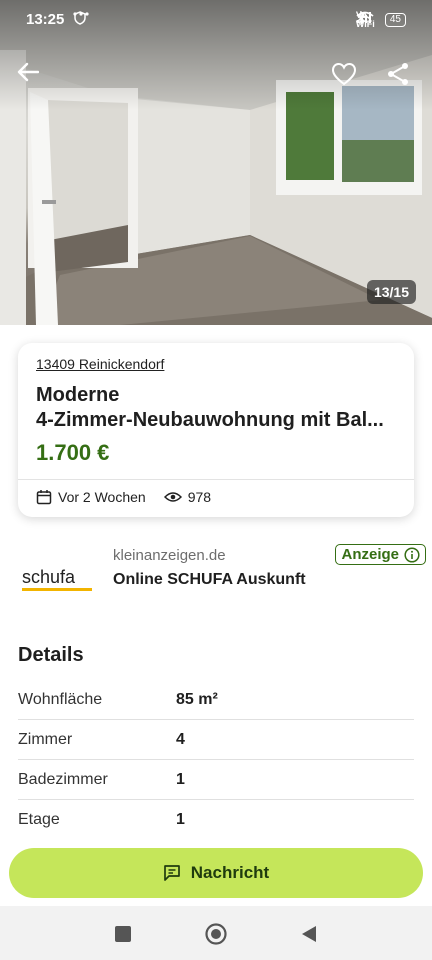  Describe the element at coordinates (63, 779) in the screenshot. I see `detail-label: Badezimmer` at that location.